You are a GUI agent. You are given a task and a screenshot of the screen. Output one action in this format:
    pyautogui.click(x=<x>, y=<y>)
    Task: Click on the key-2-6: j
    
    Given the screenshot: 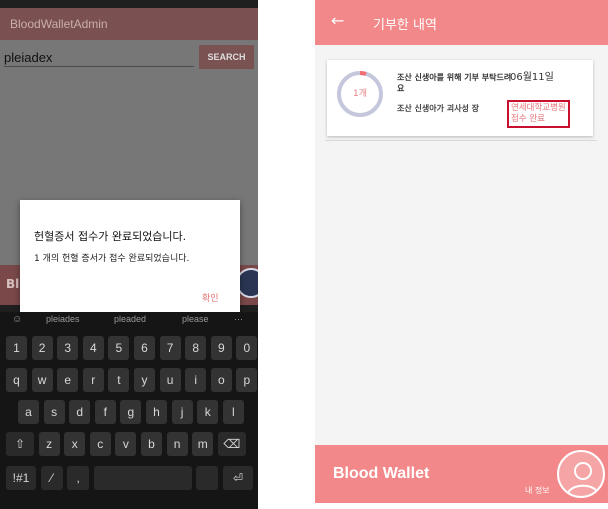 What is the action you would take?
    pyautogui.click(x=182, y=412)
    